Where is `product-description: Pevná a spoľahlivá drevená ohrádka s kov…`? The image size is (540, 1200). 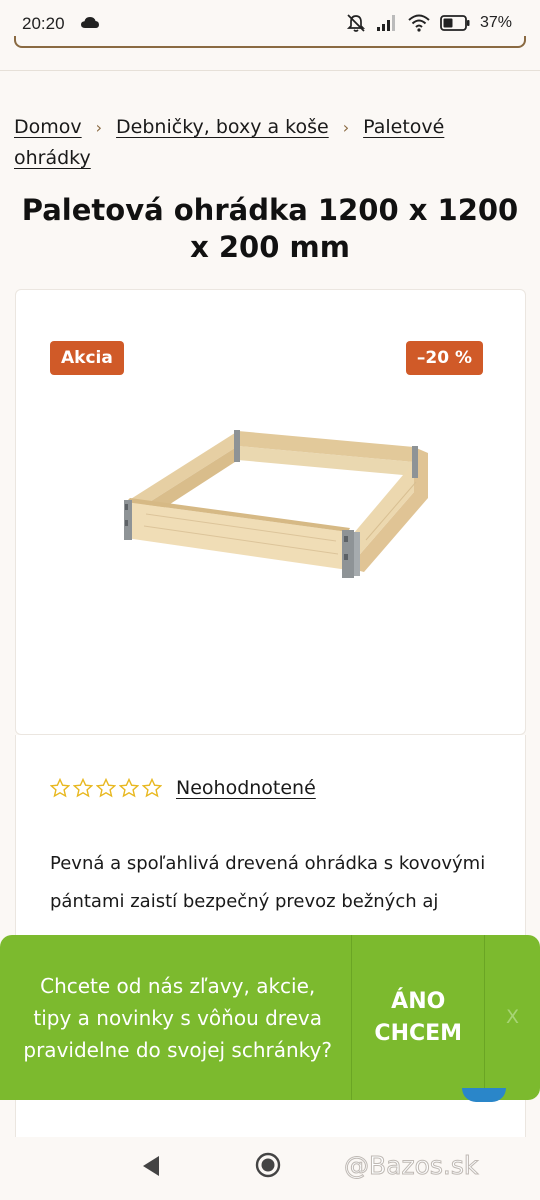
product-description: Pevná a spoľahlivá drevená ohrádka s kov… is located at coordinates (268, 882).